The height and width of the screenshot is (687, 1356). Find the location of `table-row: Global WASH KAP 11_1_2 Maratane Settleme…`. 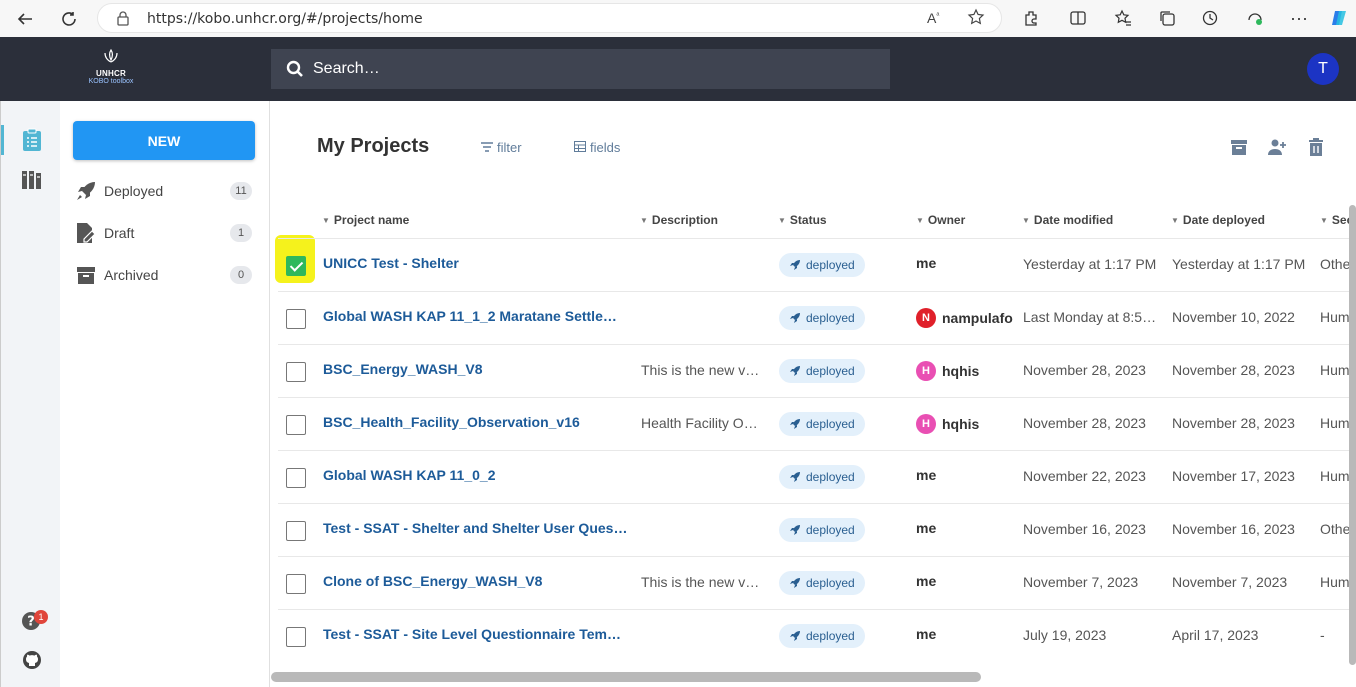

table-row: Global WASH KAP 11_1_2 Maratane Settleme… is located at coordinates (814, 317).